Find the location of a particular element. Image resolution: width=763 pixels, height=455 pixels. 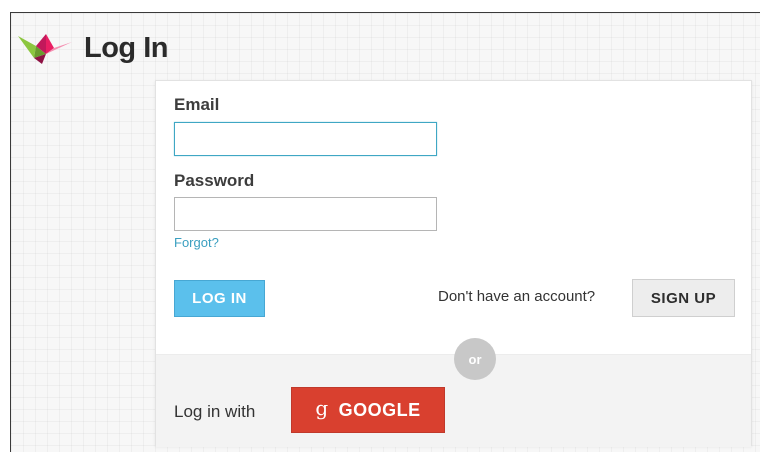

page-title: Log In is located at coordinates (126, 47).